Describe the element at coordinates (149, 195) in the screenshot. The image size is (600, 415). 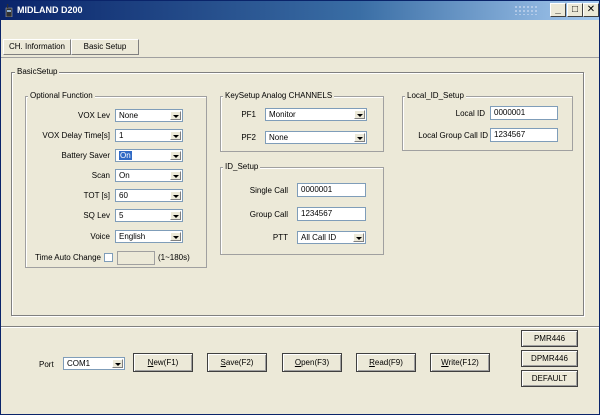
I see `tot-select: 60` at that location.